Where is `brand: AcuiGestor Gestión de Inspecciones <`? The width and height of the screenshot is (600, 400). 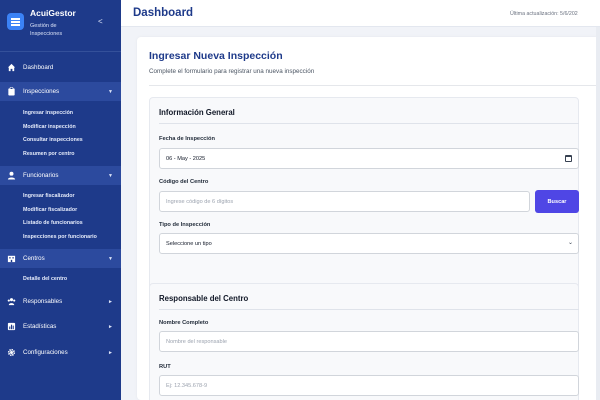 brand: AcuiGestor Gestión de Inspecciones < is located at coordinates (60, 24).